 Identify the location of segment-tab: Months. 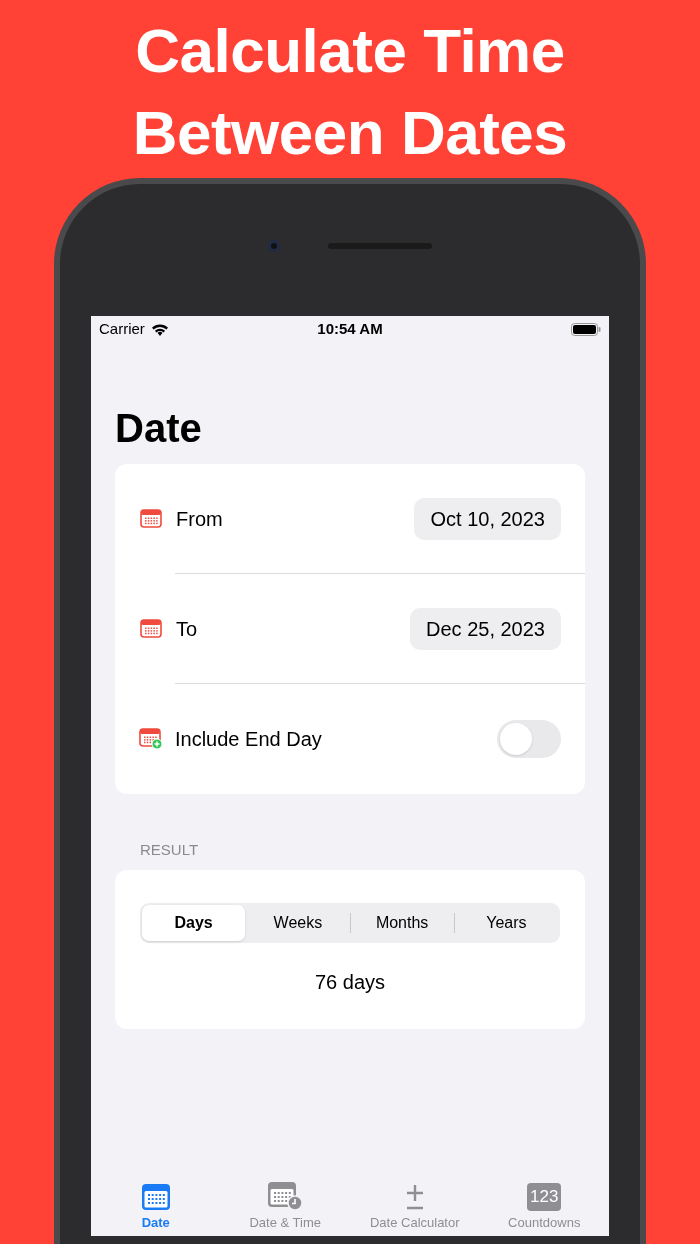
(402, 922).